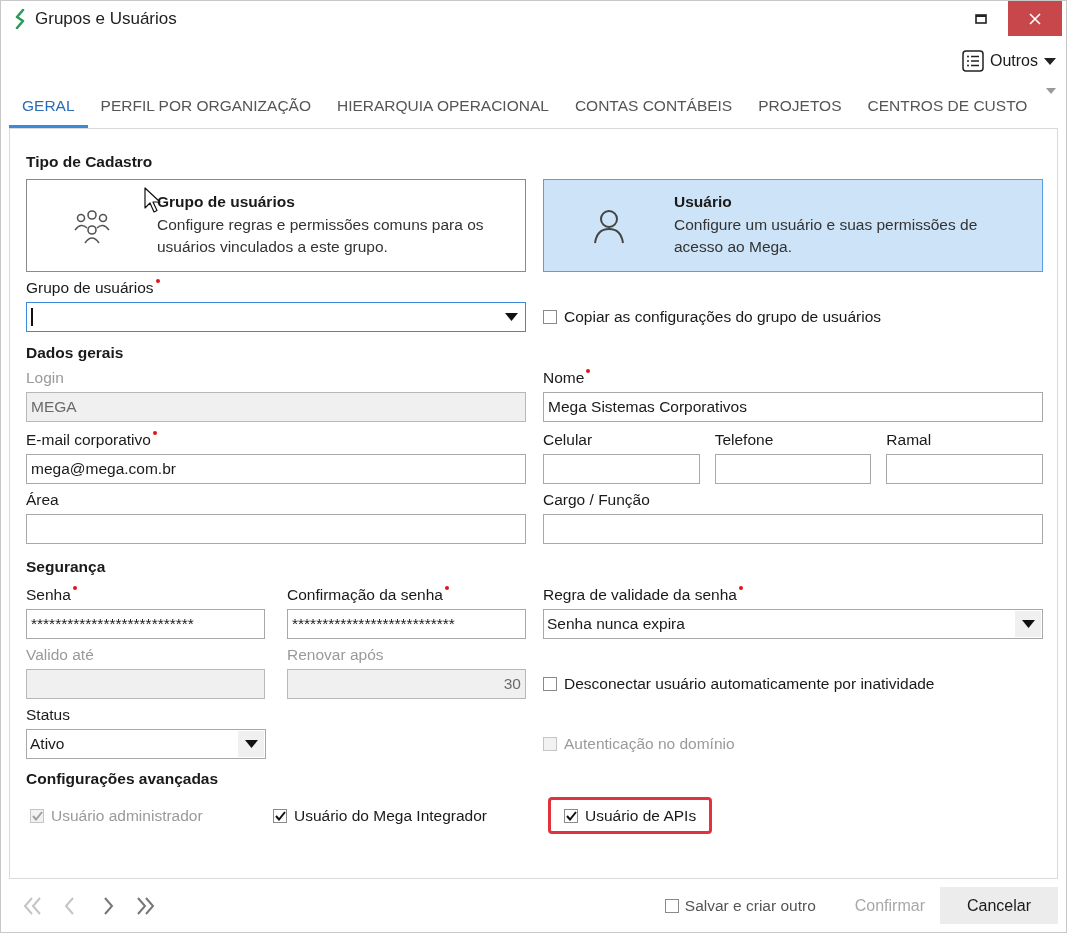 The height and width of the screenshot is (935, 1067). What do you see at coordinates (641, 815) in the screenshot?
I see `checkbox-label: Usuário de APIs` at bounding box center [641, 815].